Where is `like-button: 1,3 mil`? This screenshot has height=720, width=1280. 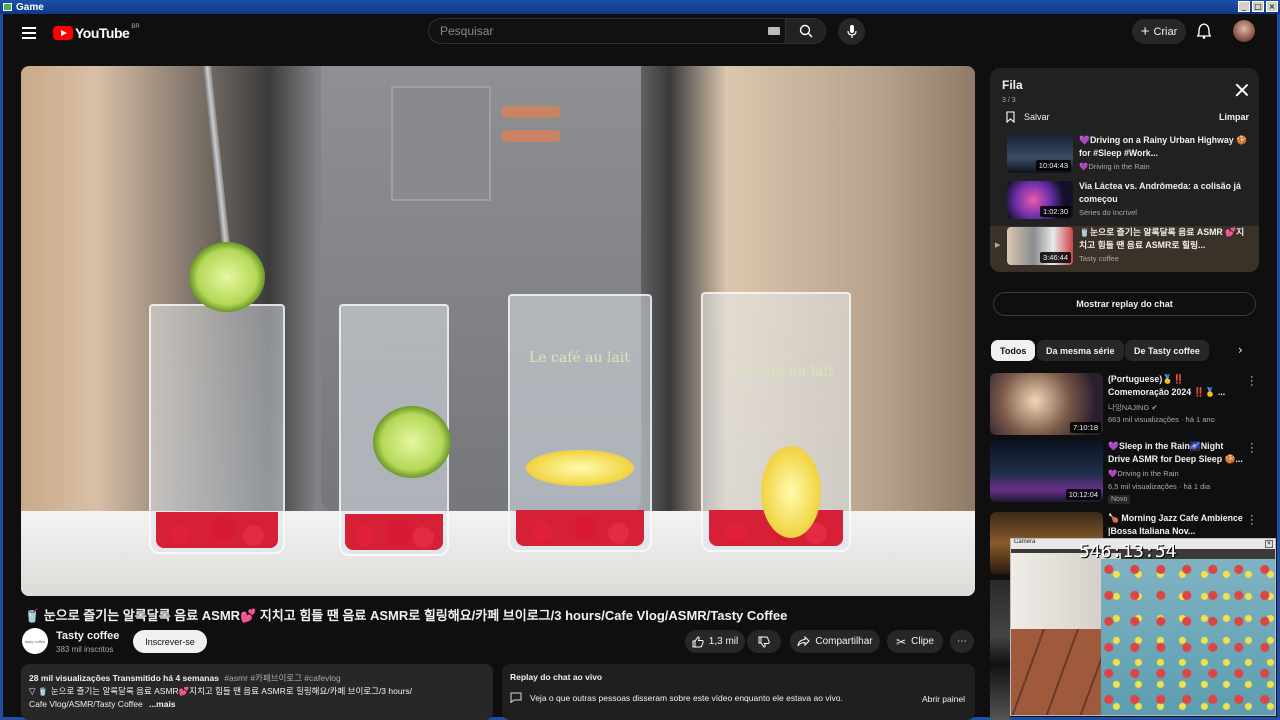
like-button: 1,3 mil is located at coordinates (715, 641).